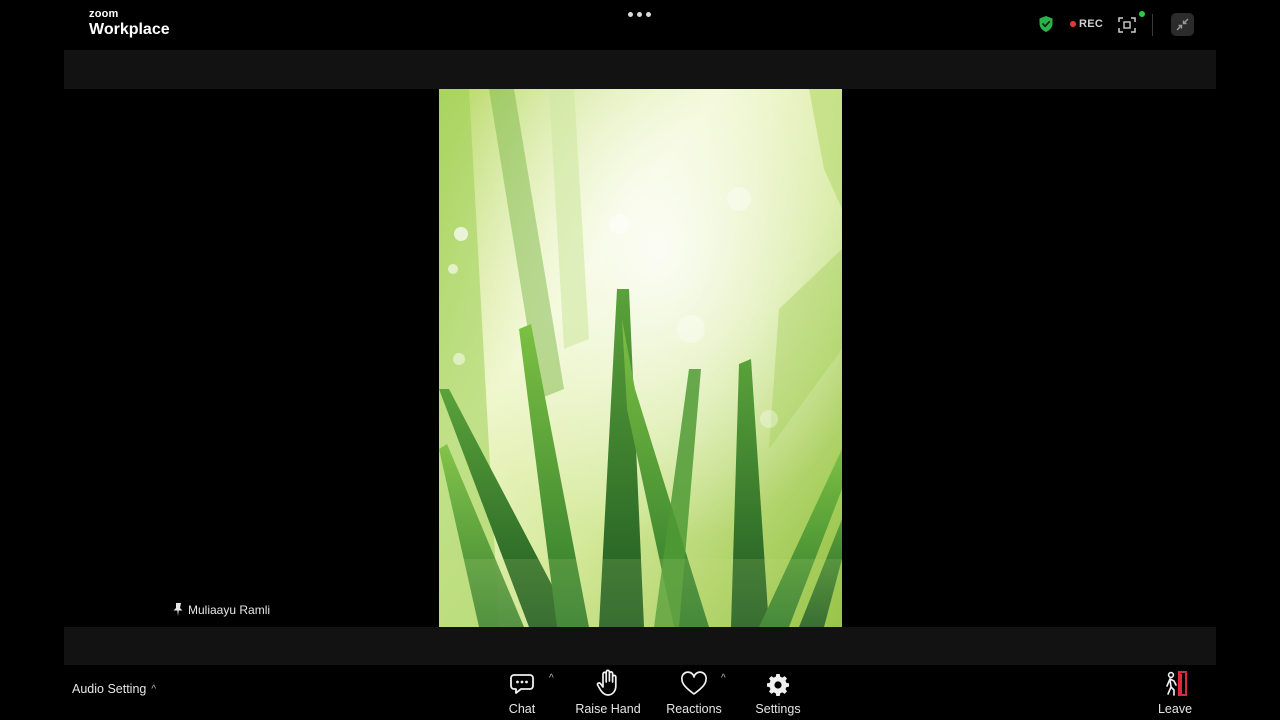 The width and height of the screenshot is (1280, 720). What do you see at coordinates (640, 646) in the screenshot?
I see `bottom-band` at bounding box center [640, 646].